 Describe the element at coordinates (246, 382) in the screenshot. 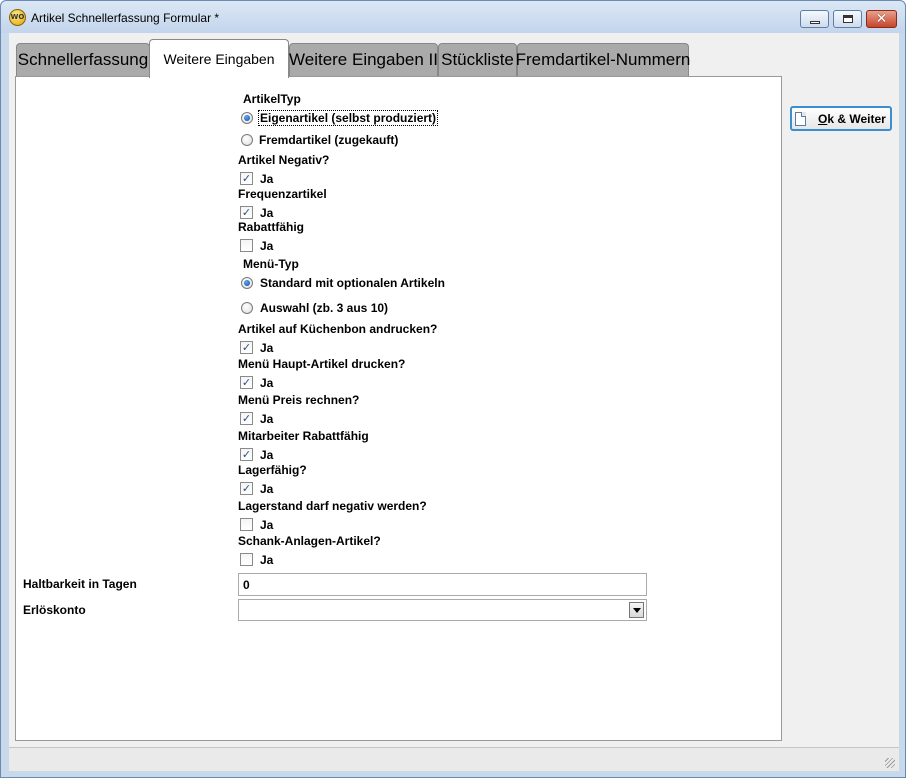

I see `menue-haupt-checkbox: ✓` at that location.